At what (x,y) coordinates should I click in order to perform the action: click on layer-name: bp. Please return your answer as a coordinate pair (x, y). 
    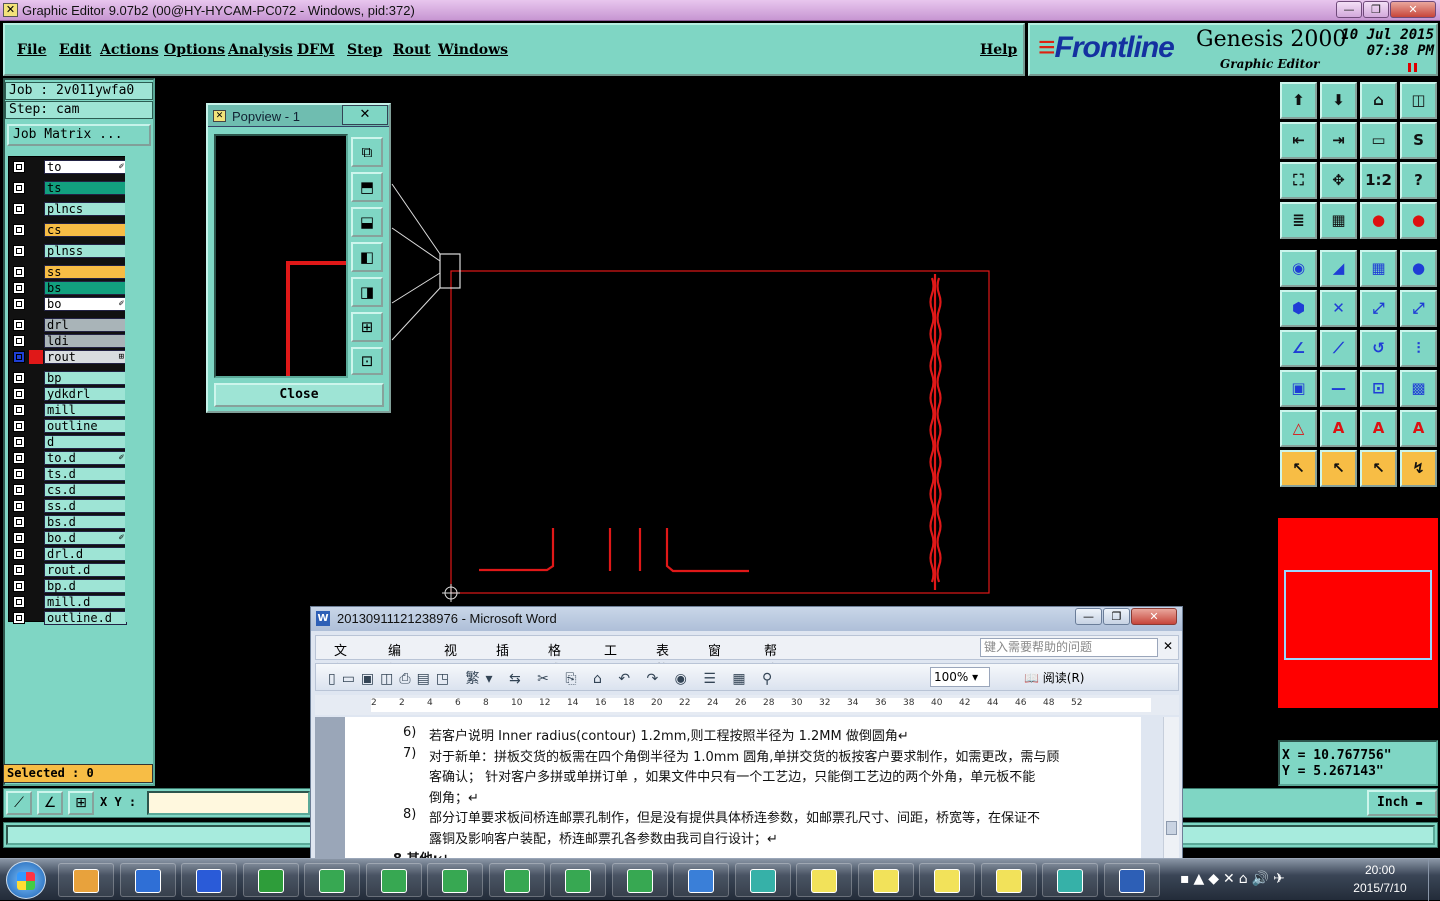
    Looking at the image, I should click on (85, 378).